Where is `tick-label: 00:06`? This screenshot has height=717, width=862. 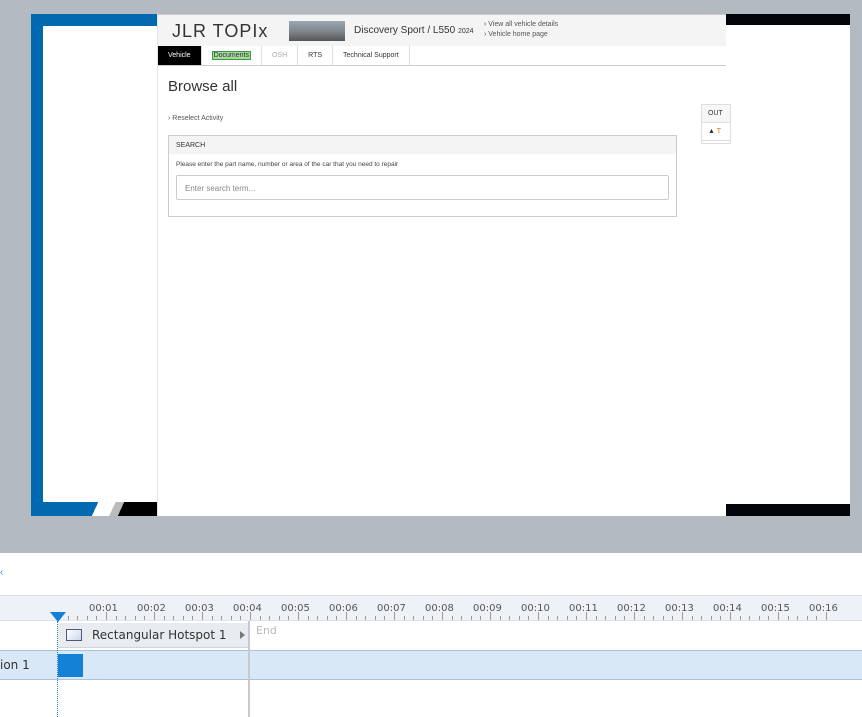
tick-label: 00:06 is located at coordinates (343, 608).